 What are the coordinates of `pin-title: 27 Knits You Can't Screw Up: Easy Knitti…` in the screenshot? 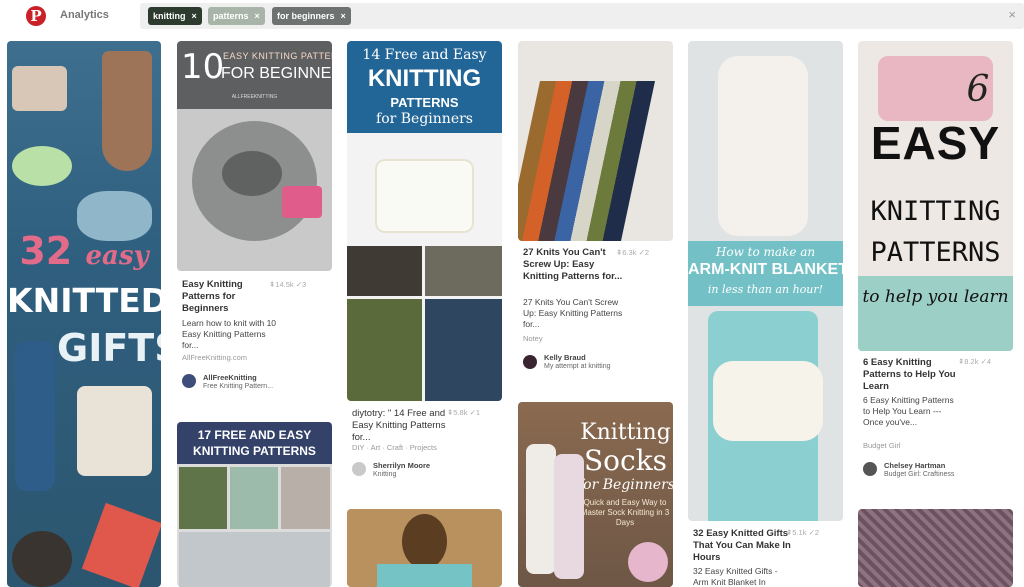 It's located at (573, 265).